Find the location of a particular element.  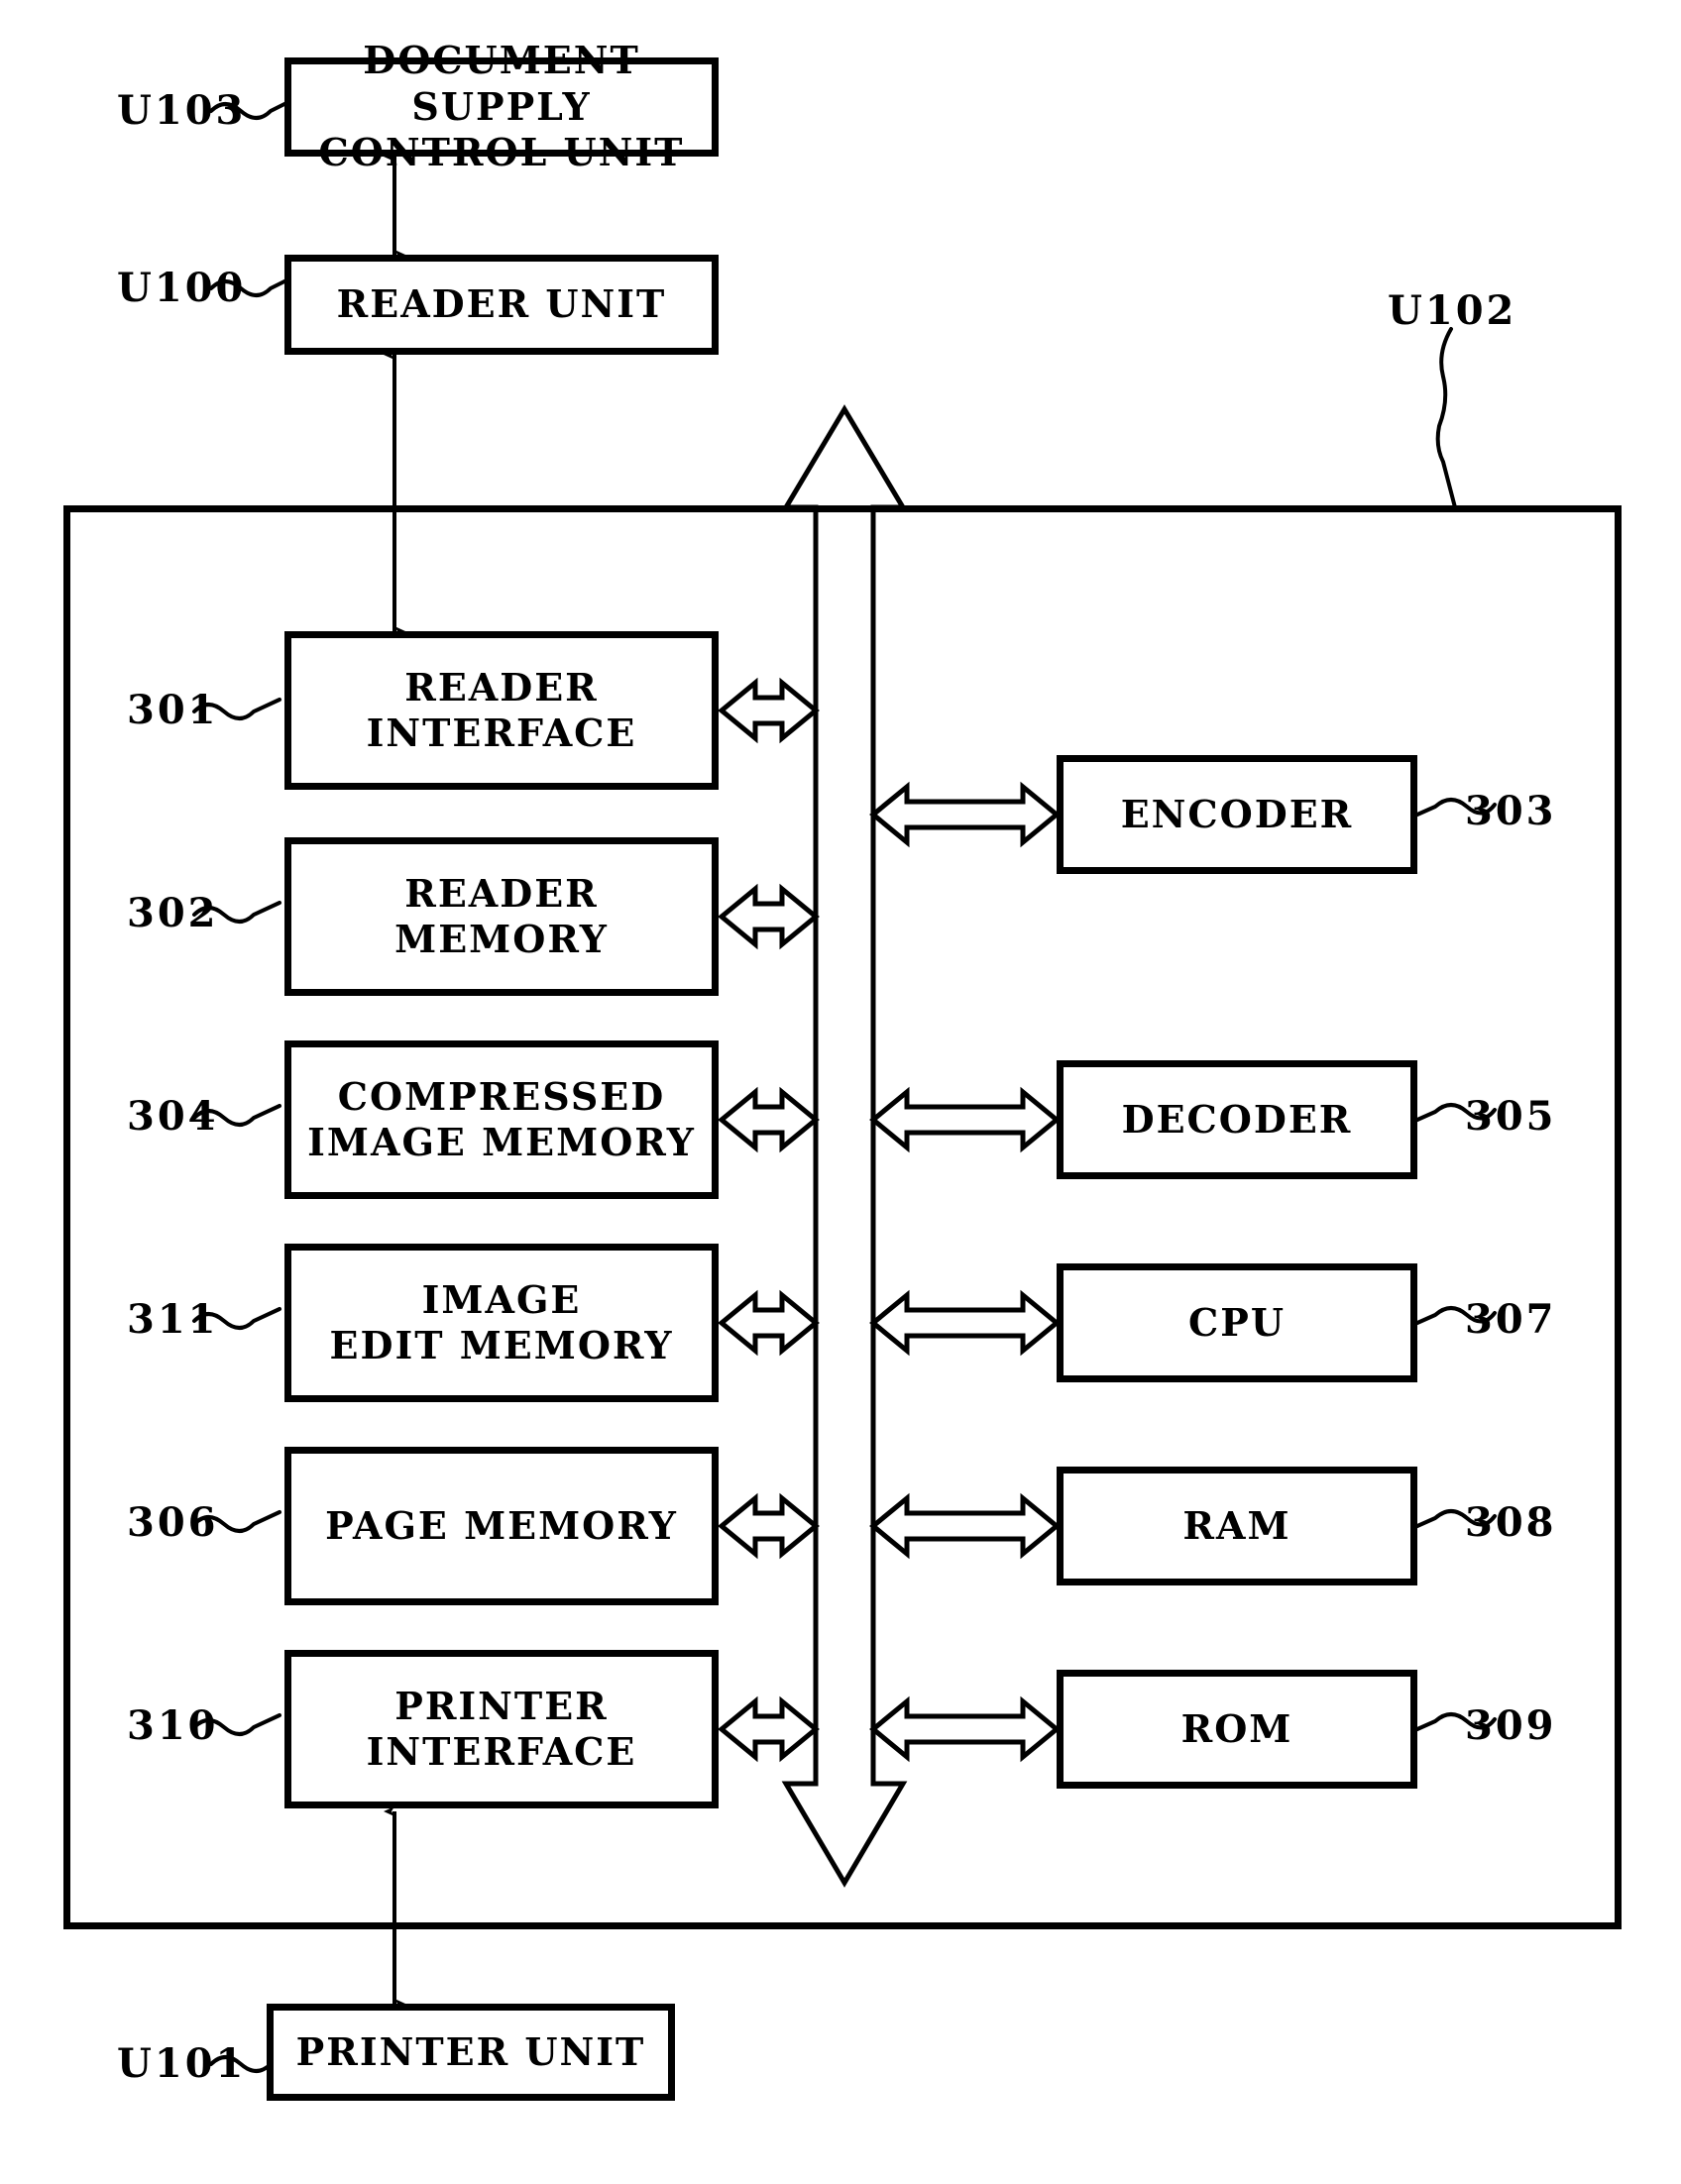

block-label-line1: COMPRESSED is located at coordinates (501, 1096).